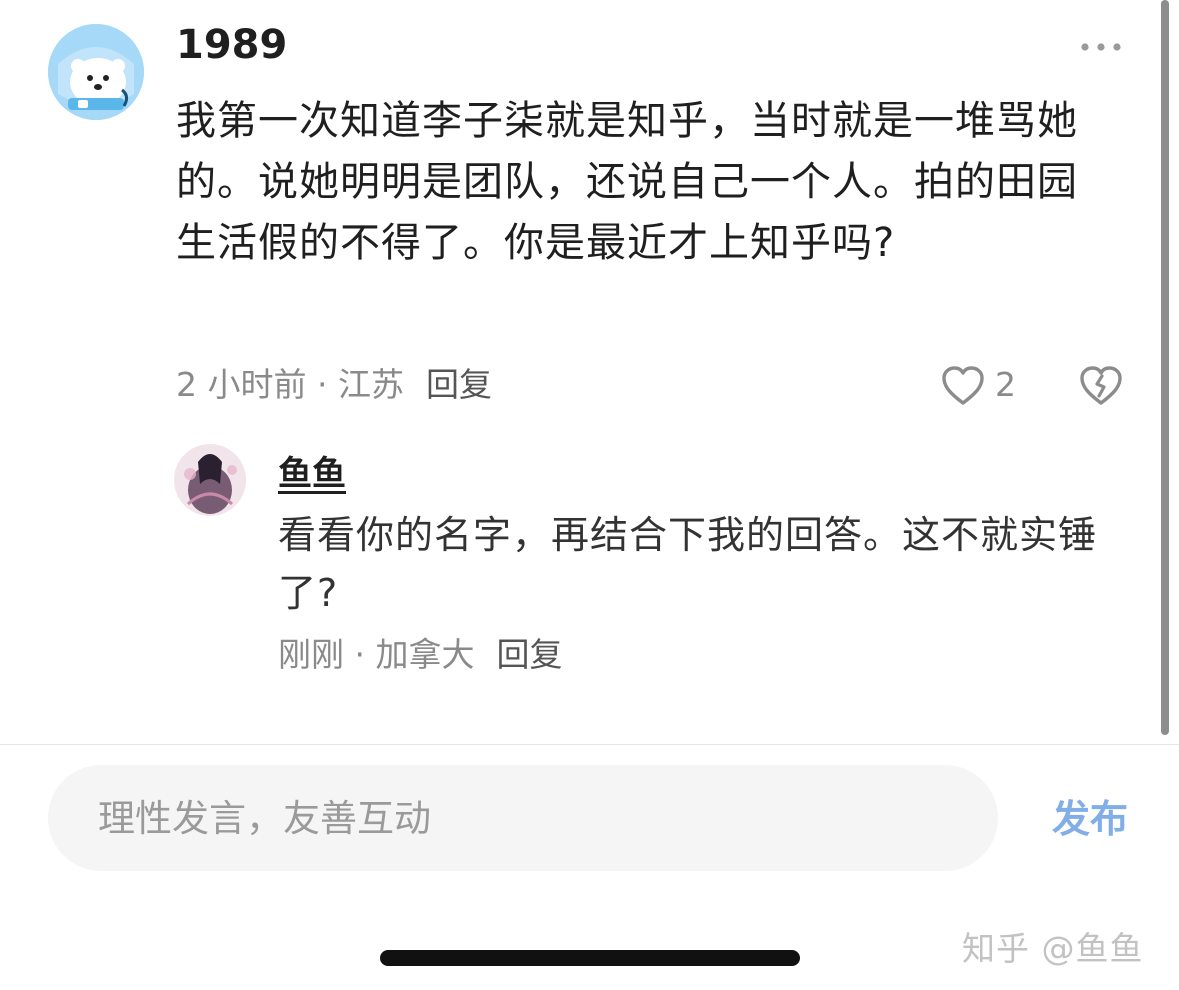  What do you see at coordinates (370, 384) in the screenshot?
I see `comment-location: 江苏` at bounding box center [370, 384].